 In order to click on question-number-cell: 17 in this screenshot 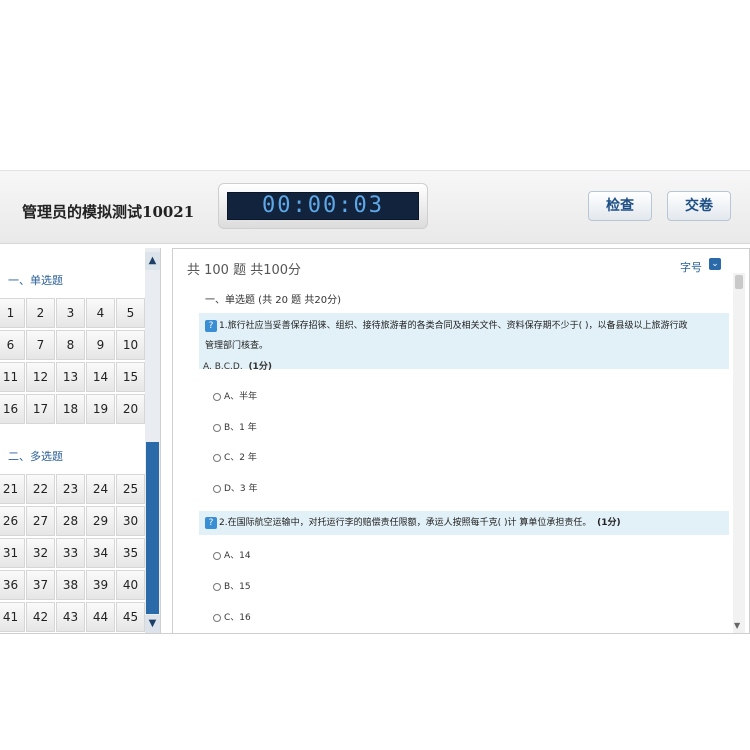, I will do `click(40, 409)`.